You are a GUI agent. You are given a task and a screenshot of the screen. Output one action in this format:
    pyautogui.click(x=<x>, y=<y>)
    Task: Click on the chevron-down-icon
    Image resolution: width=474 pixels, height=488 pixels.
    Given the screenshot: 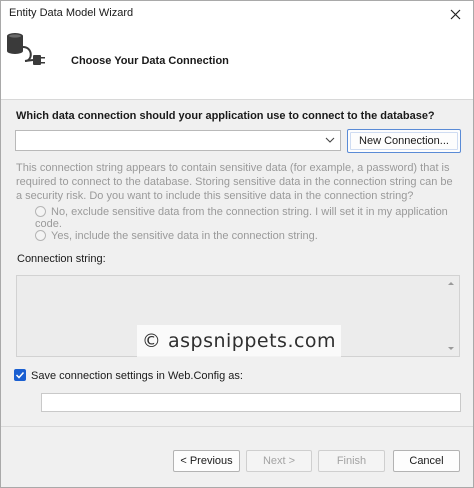 What is the action you would take?
    pyautogui.click(x=330, y=140)
    